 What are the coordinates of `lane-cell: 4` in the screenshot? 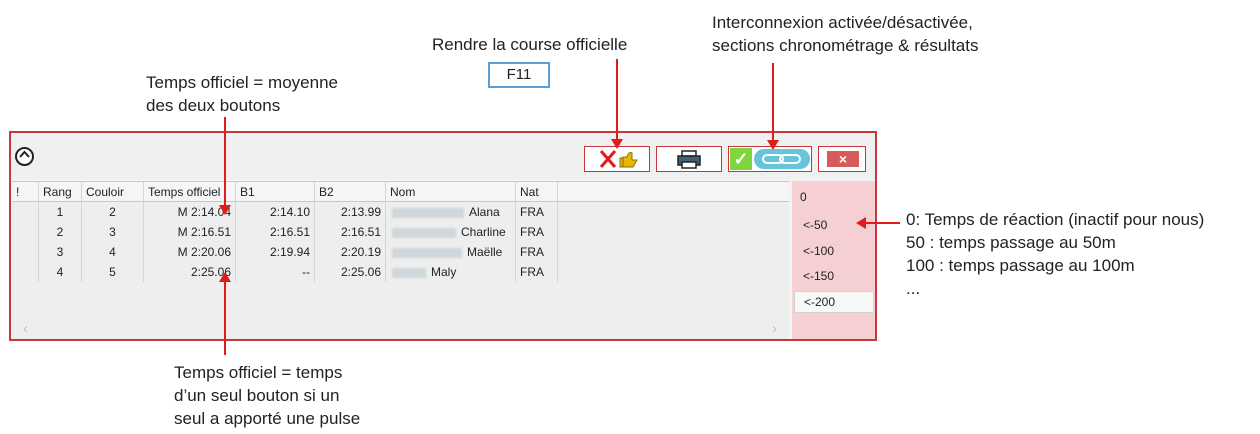 It's located at (113, 252).